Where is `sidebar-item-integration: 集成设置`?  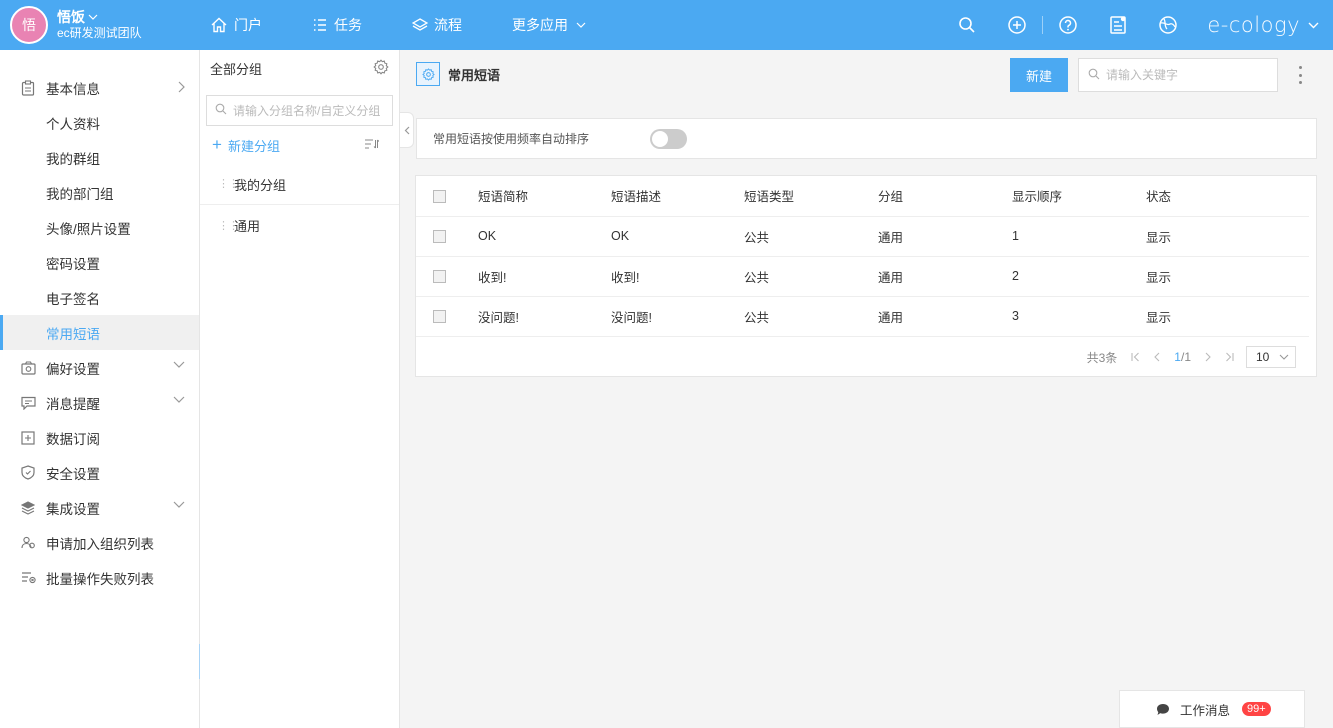 sidebar-item-integration: 集成设置 is located at coordinates (99, 507).